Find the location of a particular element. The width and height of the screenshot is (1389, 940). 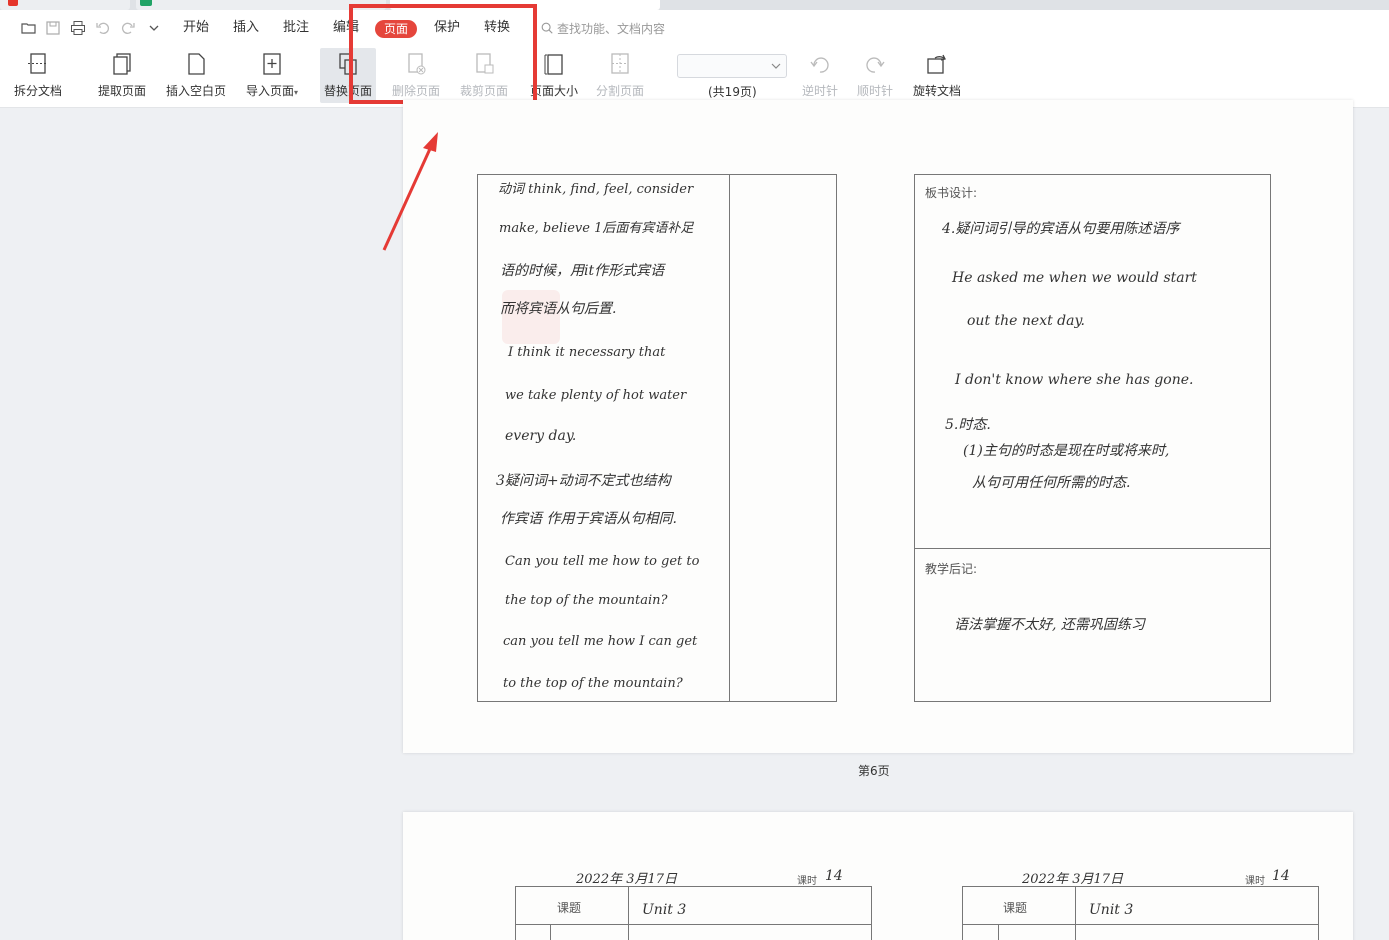

rotate-document-label: 旋转文档 is located at coordinates (937, 91).